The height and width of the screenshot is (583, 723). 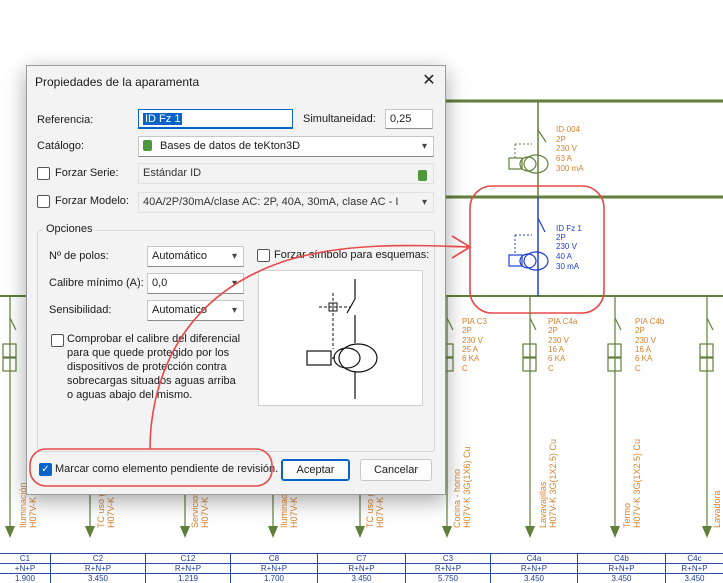 I want to click on breaker-c4a-voltage: 230 V, so click(x=559, y=340).